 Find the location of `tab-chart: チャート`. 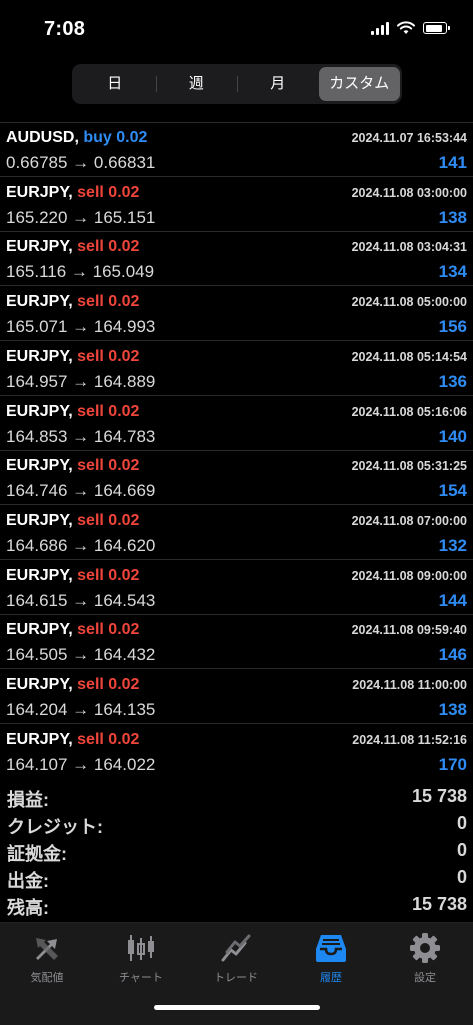

tab-chart: チャート is located at coordinates (141, 958).